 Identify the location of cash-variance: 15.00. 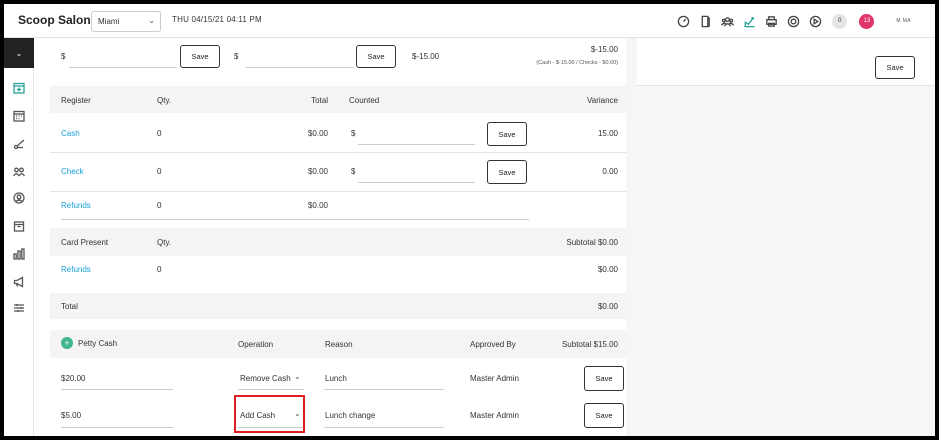
(607, 133).